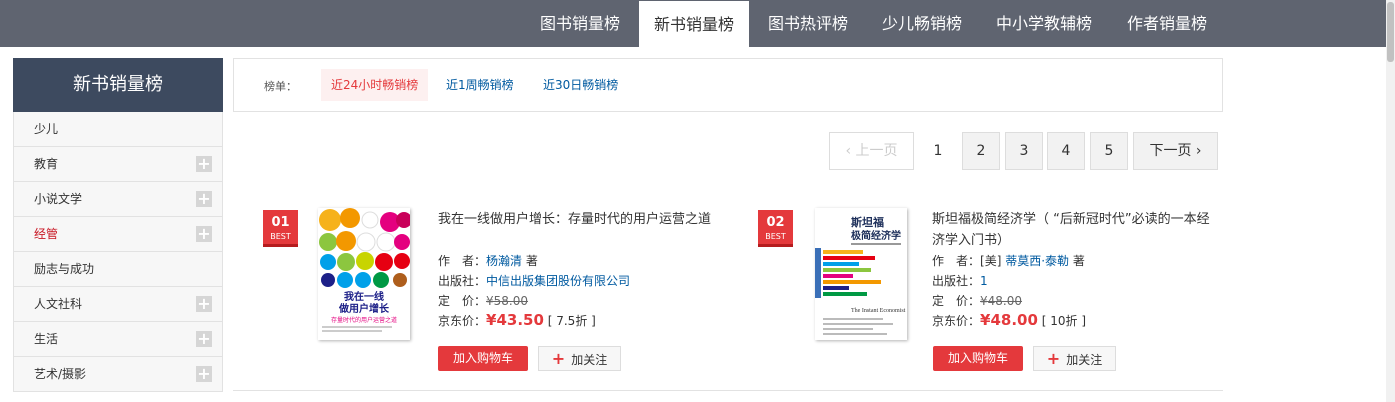 The width and height of the screenshot is (1395, 402). Describe the element at coordinates (808, 23) in the screenshot. I see `tab-book-reviews: 图书热评榜` at that location.